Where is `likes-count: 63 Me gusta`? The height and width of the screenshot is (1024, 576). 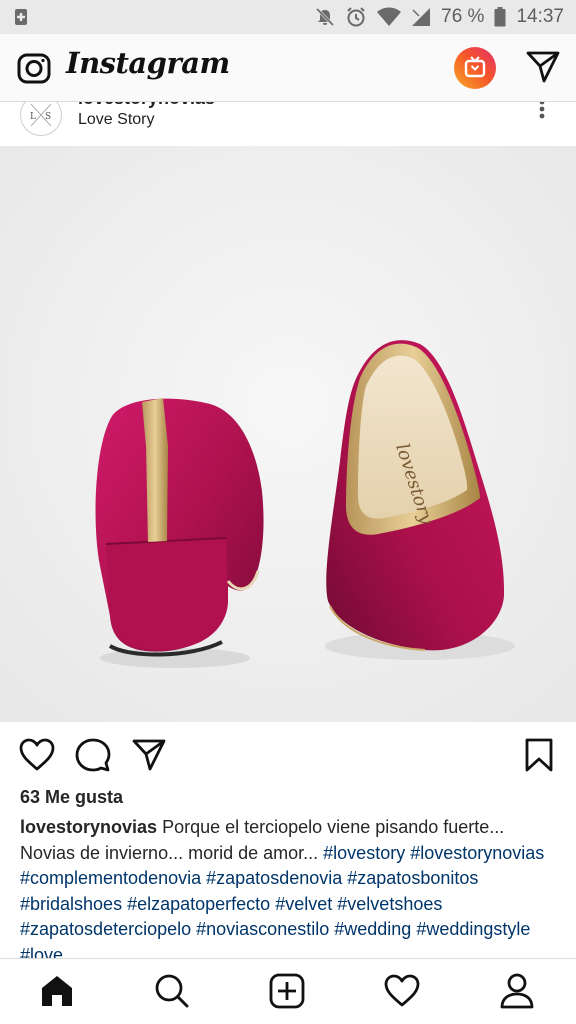
likes-count: 63 Me gusta is located at coordinates (71, 797).